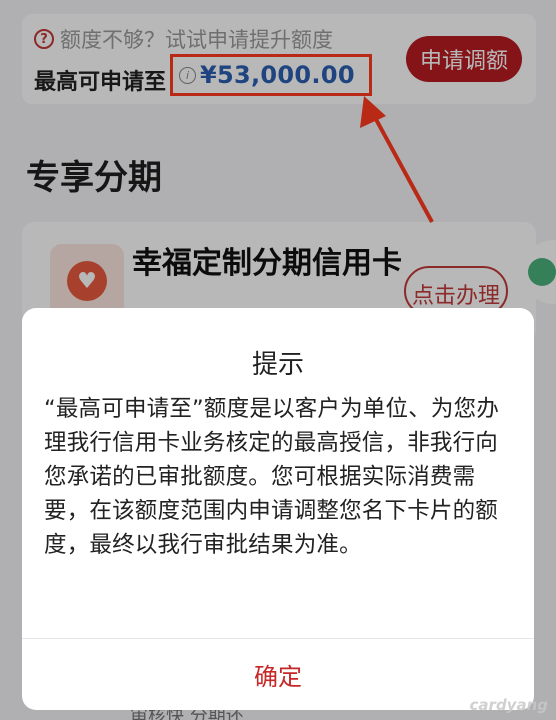  I want to click on confirm-button: 确定, so click(278, 674).